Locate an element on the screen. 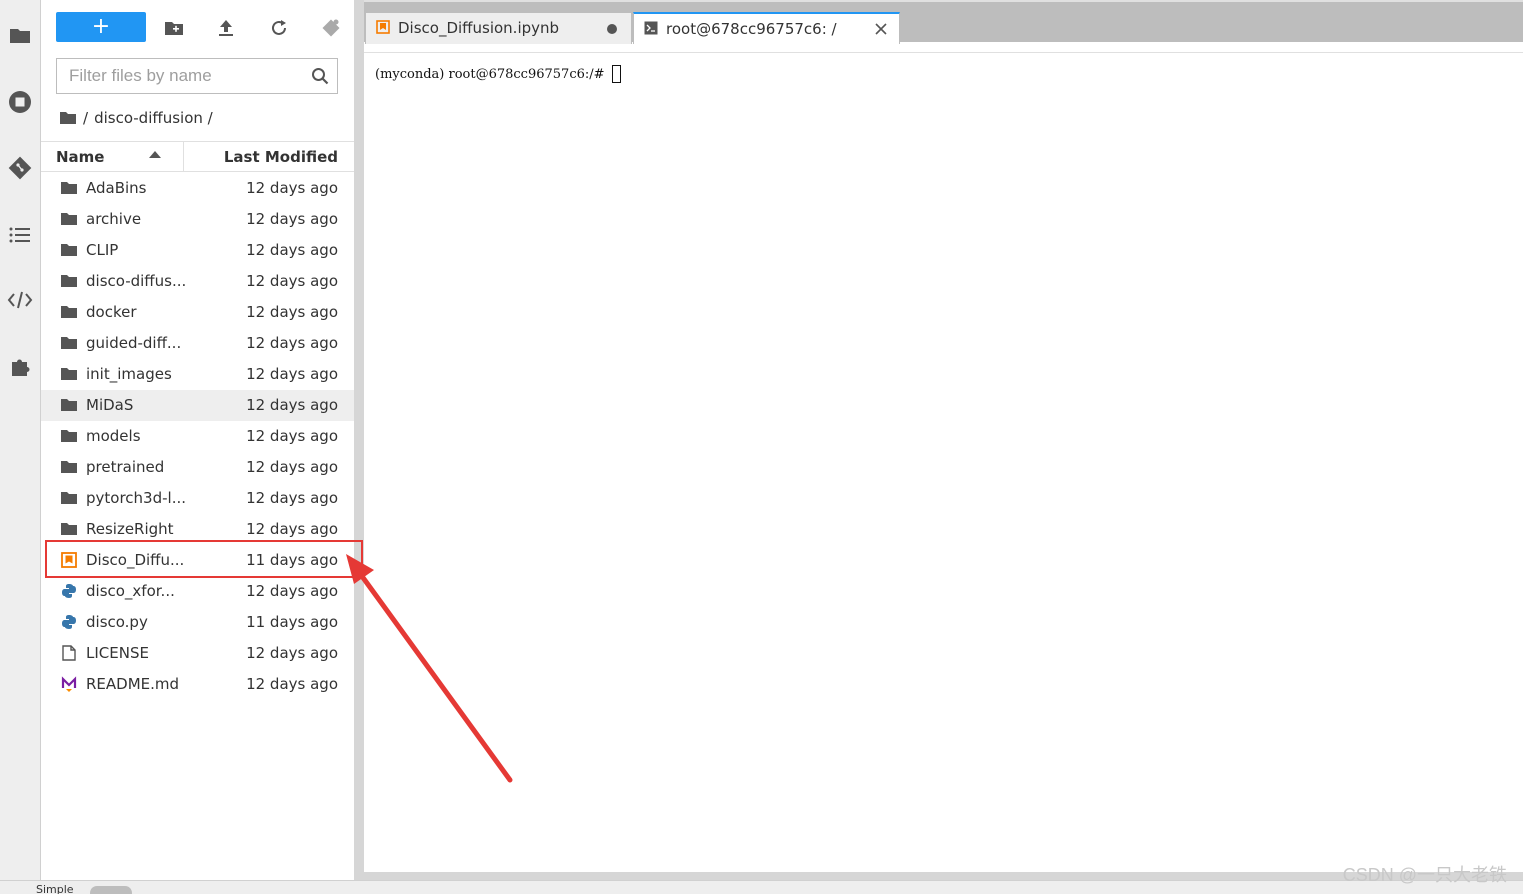  table-of-contents-tab is located at coordinates (20, 235).